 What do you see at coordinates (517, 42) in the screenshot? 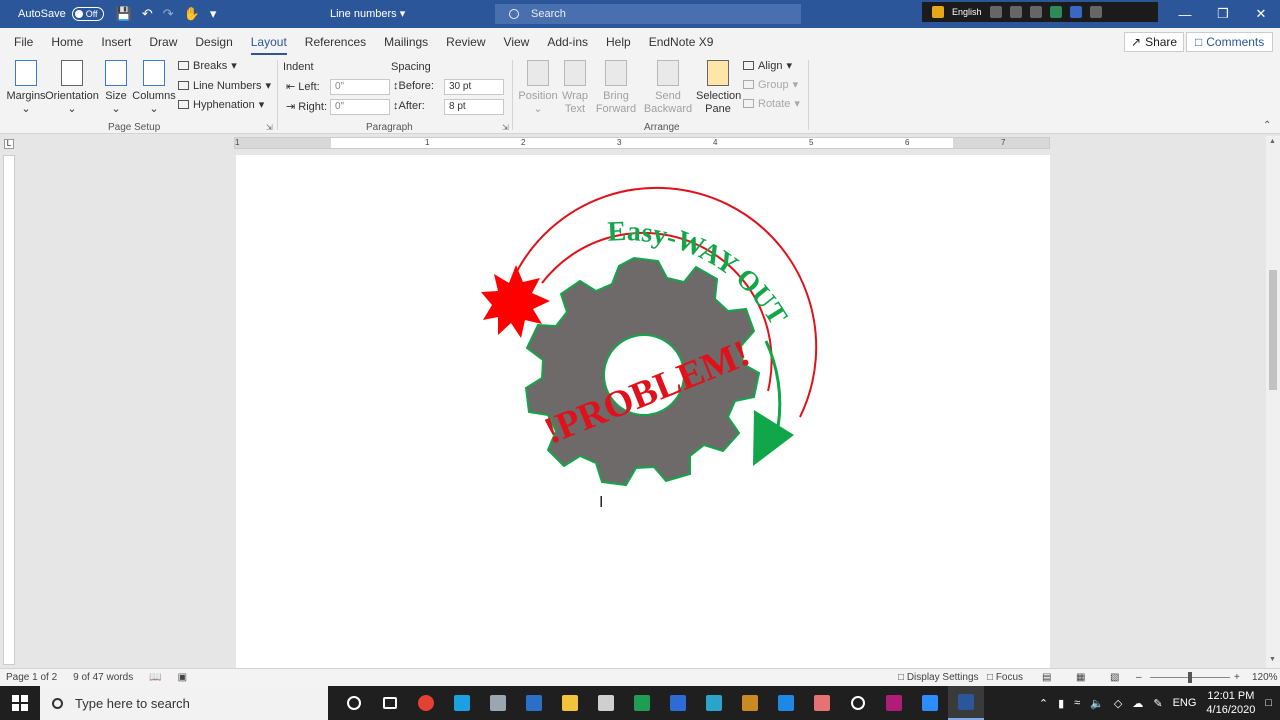
I see `tab-view: View` at bounding box center [517, 42].